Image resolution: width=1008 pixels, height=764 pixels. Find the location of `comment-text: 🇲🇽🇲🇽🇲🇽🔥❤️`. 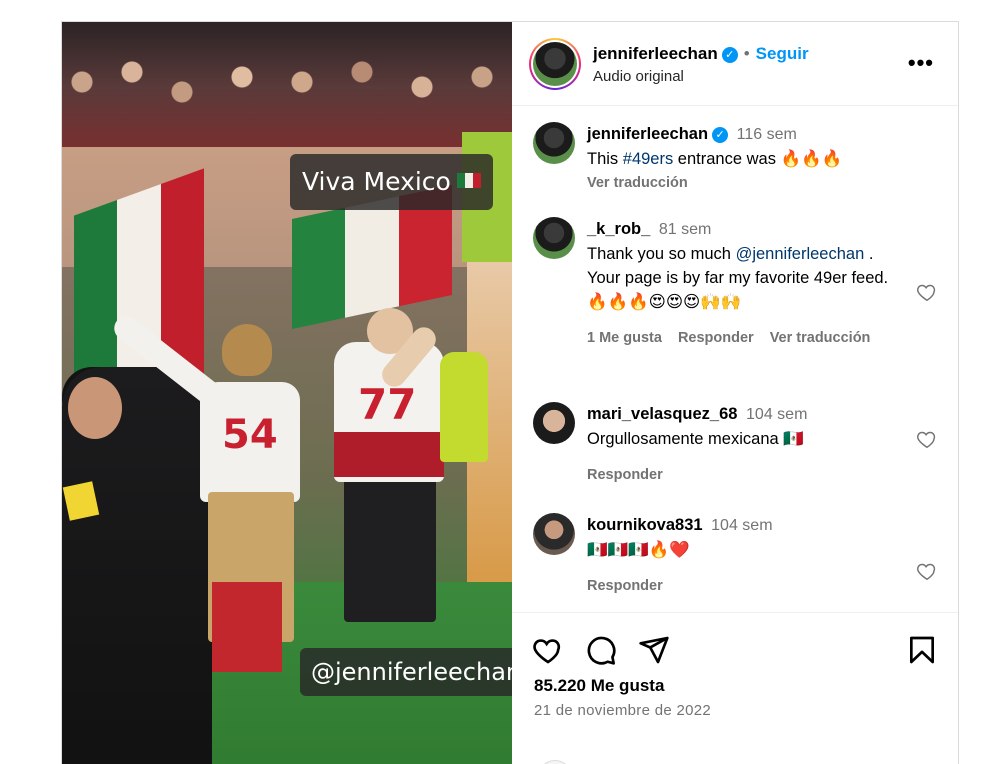

comment-text: 🇲🇽🇲🇽🇲🇽🔥❤️ is located at coordinates (638, 550).